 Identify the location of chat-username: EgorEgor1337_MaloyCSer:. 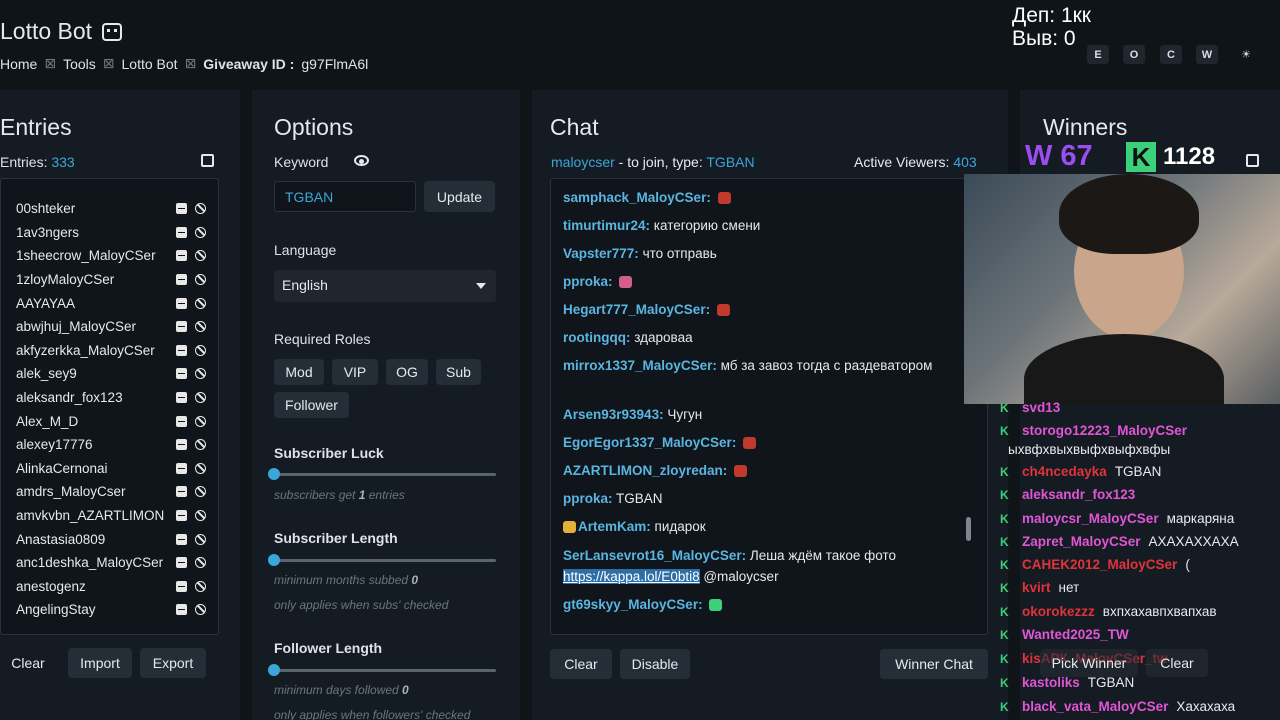
(649, 442).